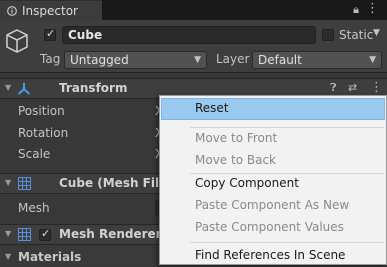  Describe the element at coordinates (116, 183) in the screenshot. I see `mesh-filter-title: Cube (Mesh Filte` at that location.